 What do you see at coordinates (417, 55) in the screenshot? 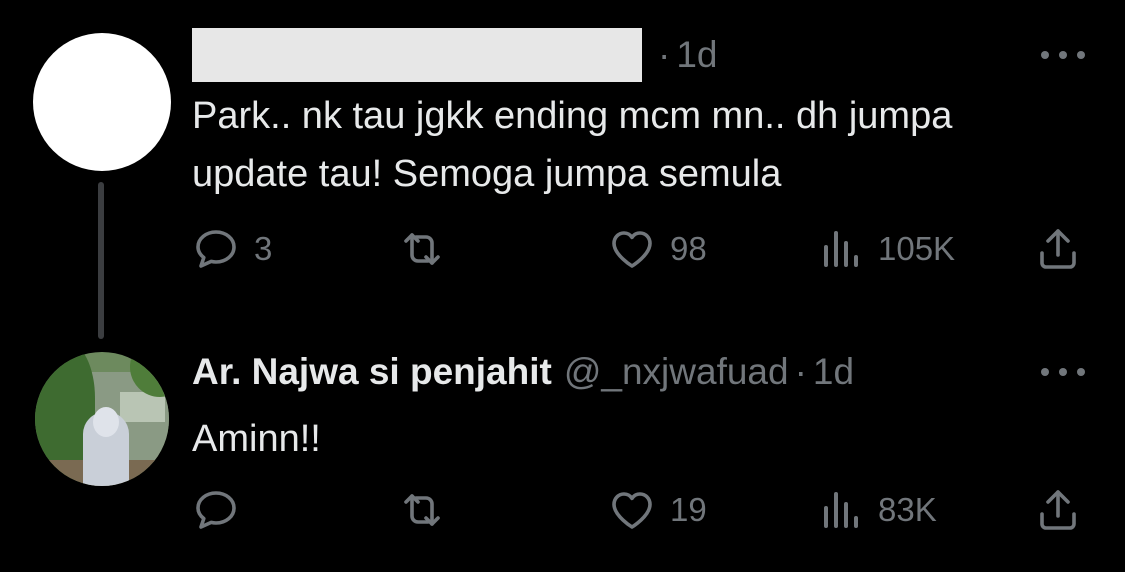
I see `redacted-username` at bounding box center [417, 55].